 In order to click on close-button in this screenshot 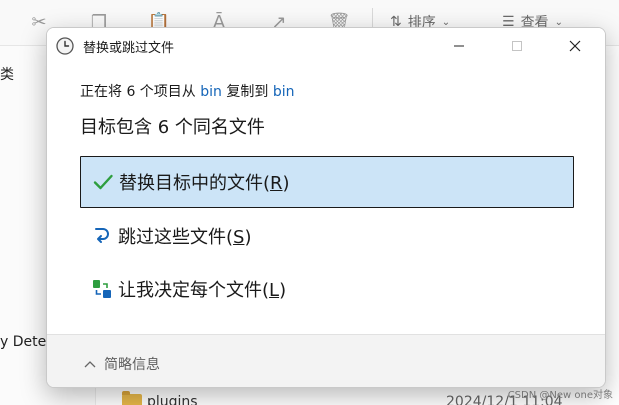, I will do `click(575, 46)`.